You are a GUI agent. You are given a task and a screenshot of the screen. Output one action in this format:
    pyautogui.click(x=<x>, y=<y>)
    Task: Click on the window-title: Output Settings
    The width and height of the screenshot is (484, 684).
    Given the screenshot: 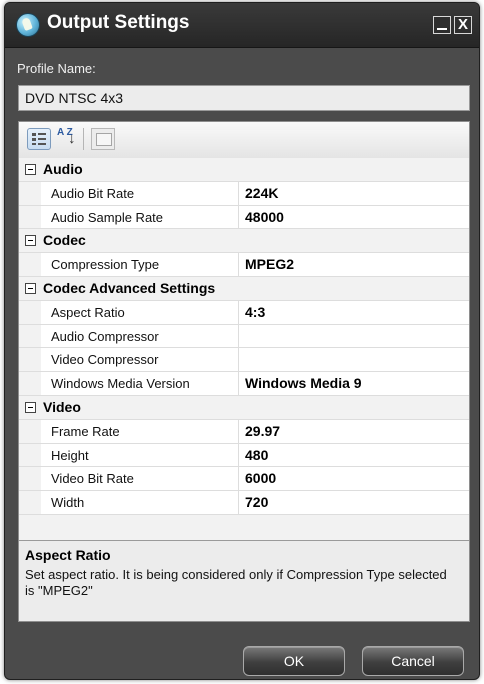 What is the action you would take?
    pyautogui.click(x=118, y=22)
    